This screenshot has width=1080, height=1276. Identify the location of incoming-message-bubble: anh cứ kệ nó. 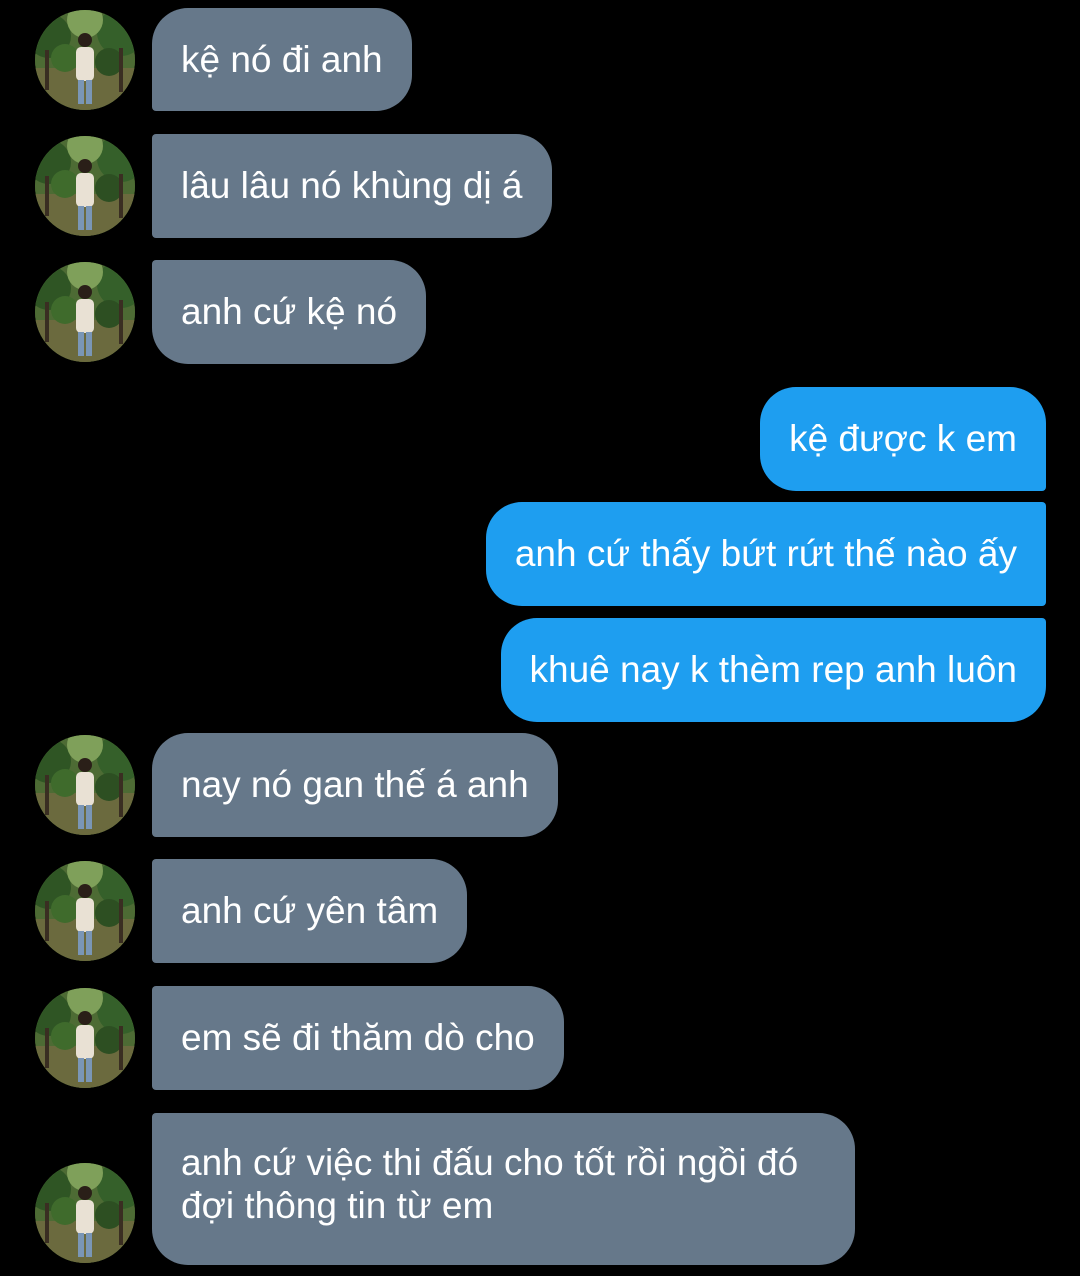
(289, 312).